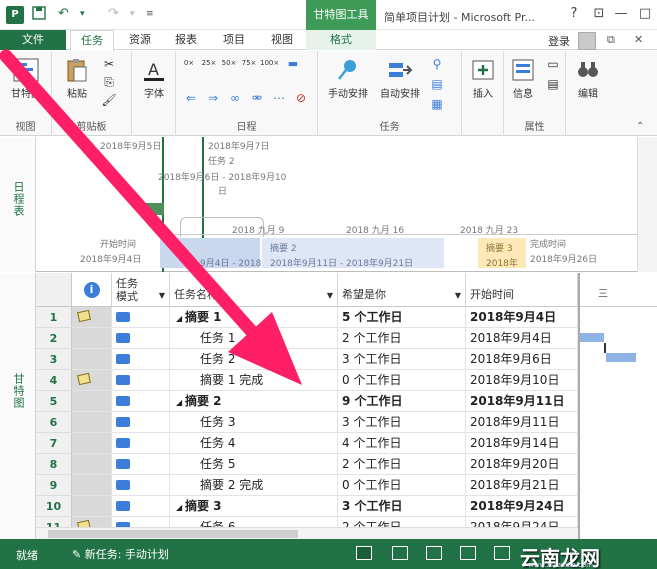 The width and height of the screenshot is (657, 569). What do you see at coordinates (235, 98) in the screenshot?
I see `link-icon: ∞` at bounding box center [235, 98].